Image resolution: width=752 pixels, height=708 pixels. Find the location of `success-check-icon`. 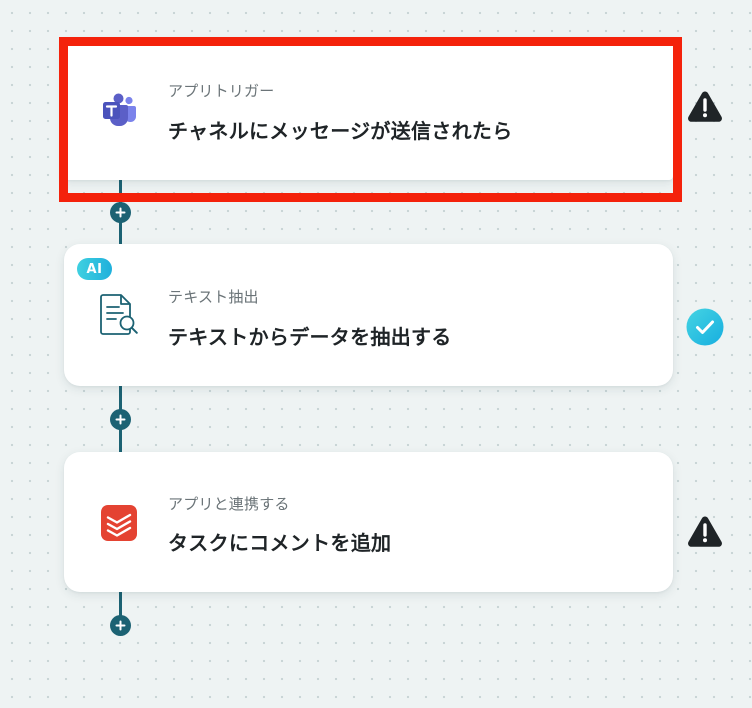

success-check-icon is located at coordinates (705, 327).